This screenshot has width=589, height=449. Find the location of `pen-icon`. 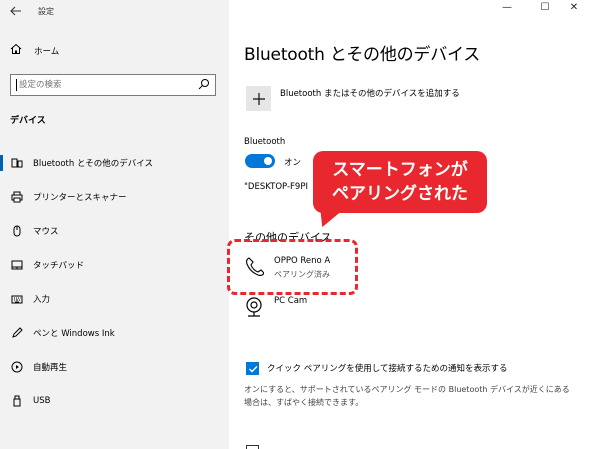

pen-icon is located at coordinates (17, 333).